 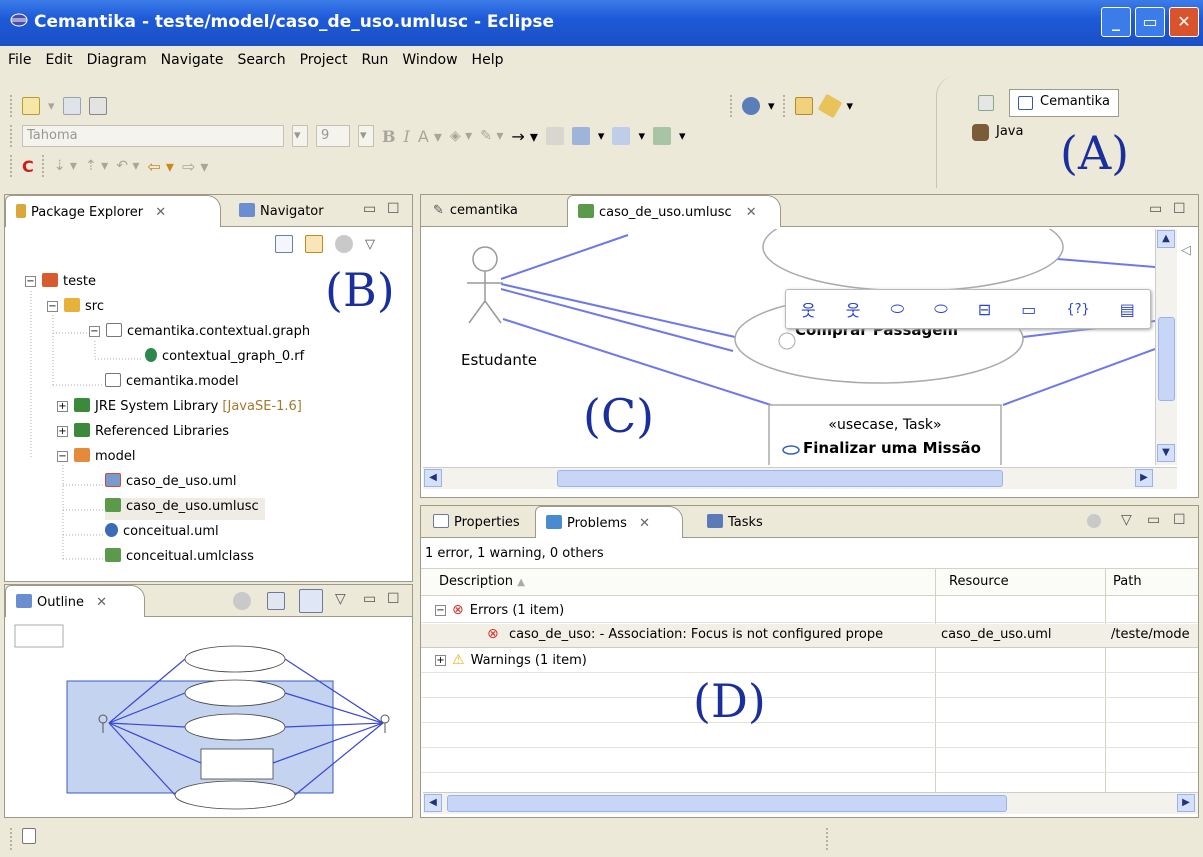 I want to click on fast-view-icon, so click(x=29, y=836).